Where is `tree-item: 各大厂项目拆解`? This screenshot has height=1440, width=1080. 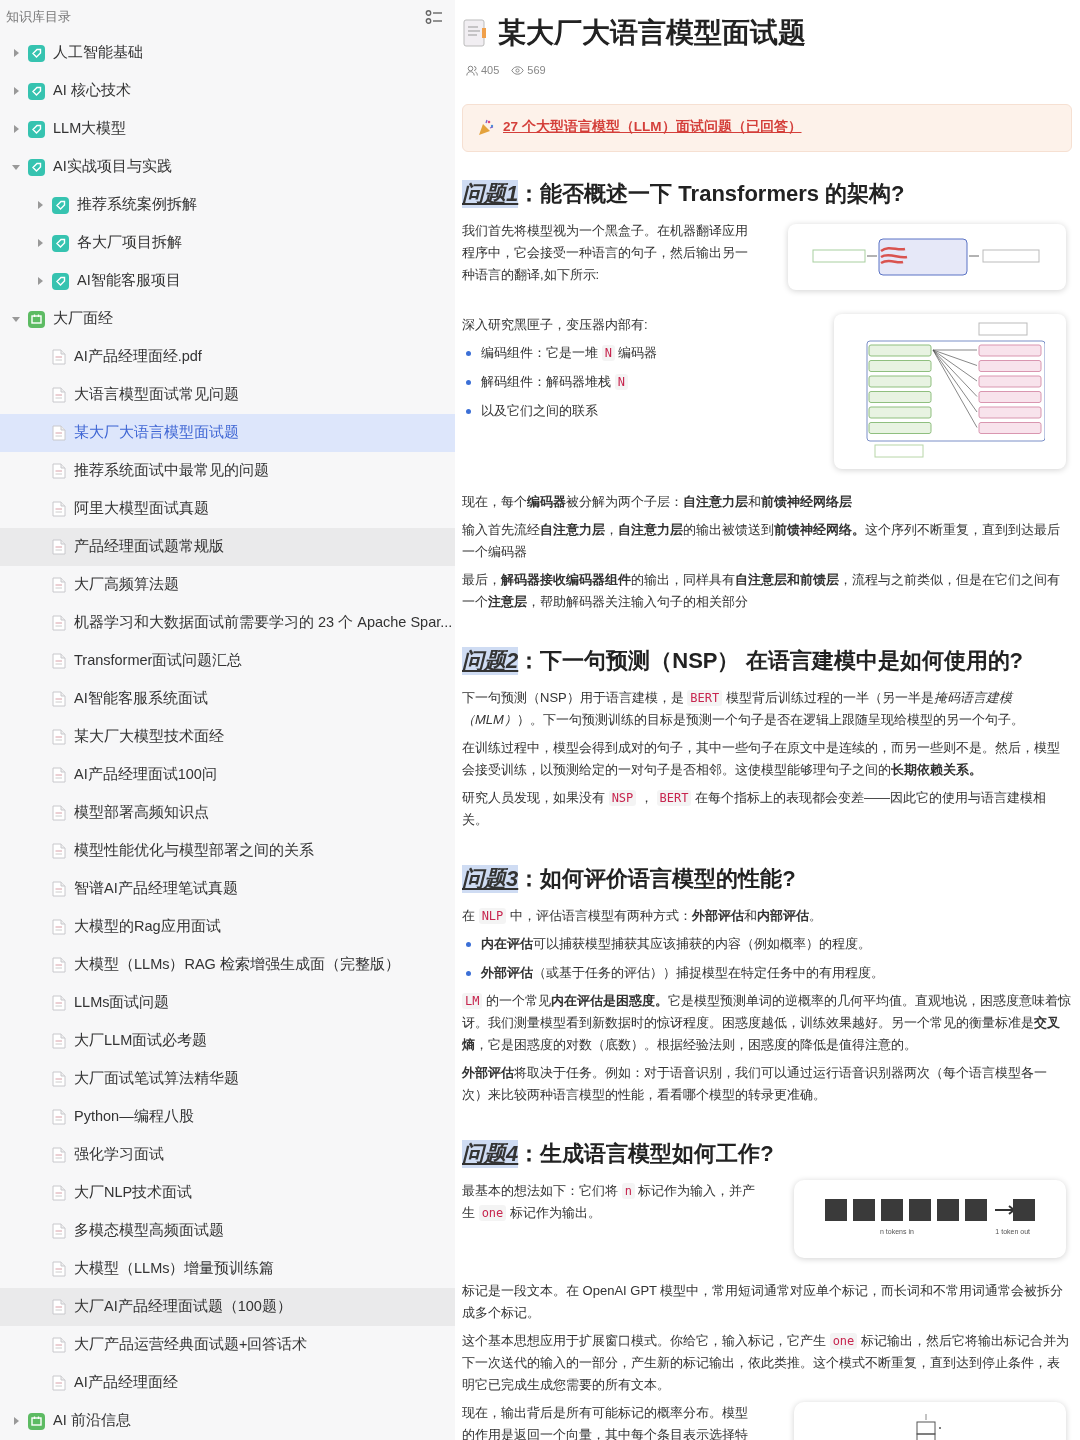 tree-item: 各大厂项目拆解 is located at coordinates (227, 243).